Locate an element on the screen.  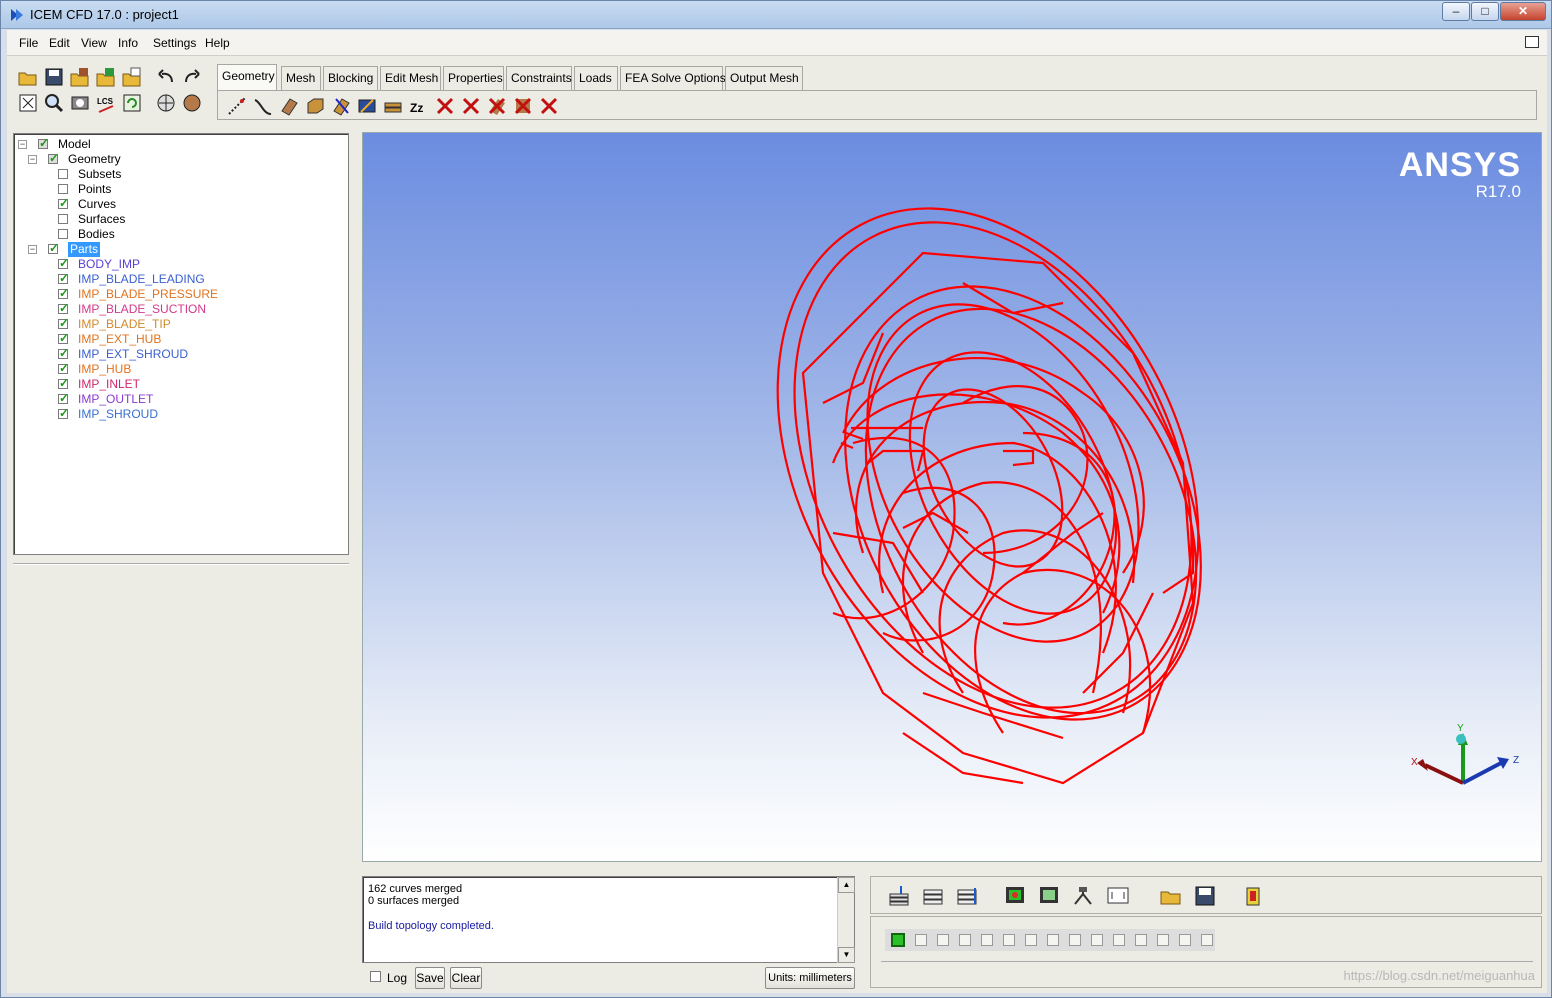
sleep-icon: Zz is located at coordinates (419, 106).